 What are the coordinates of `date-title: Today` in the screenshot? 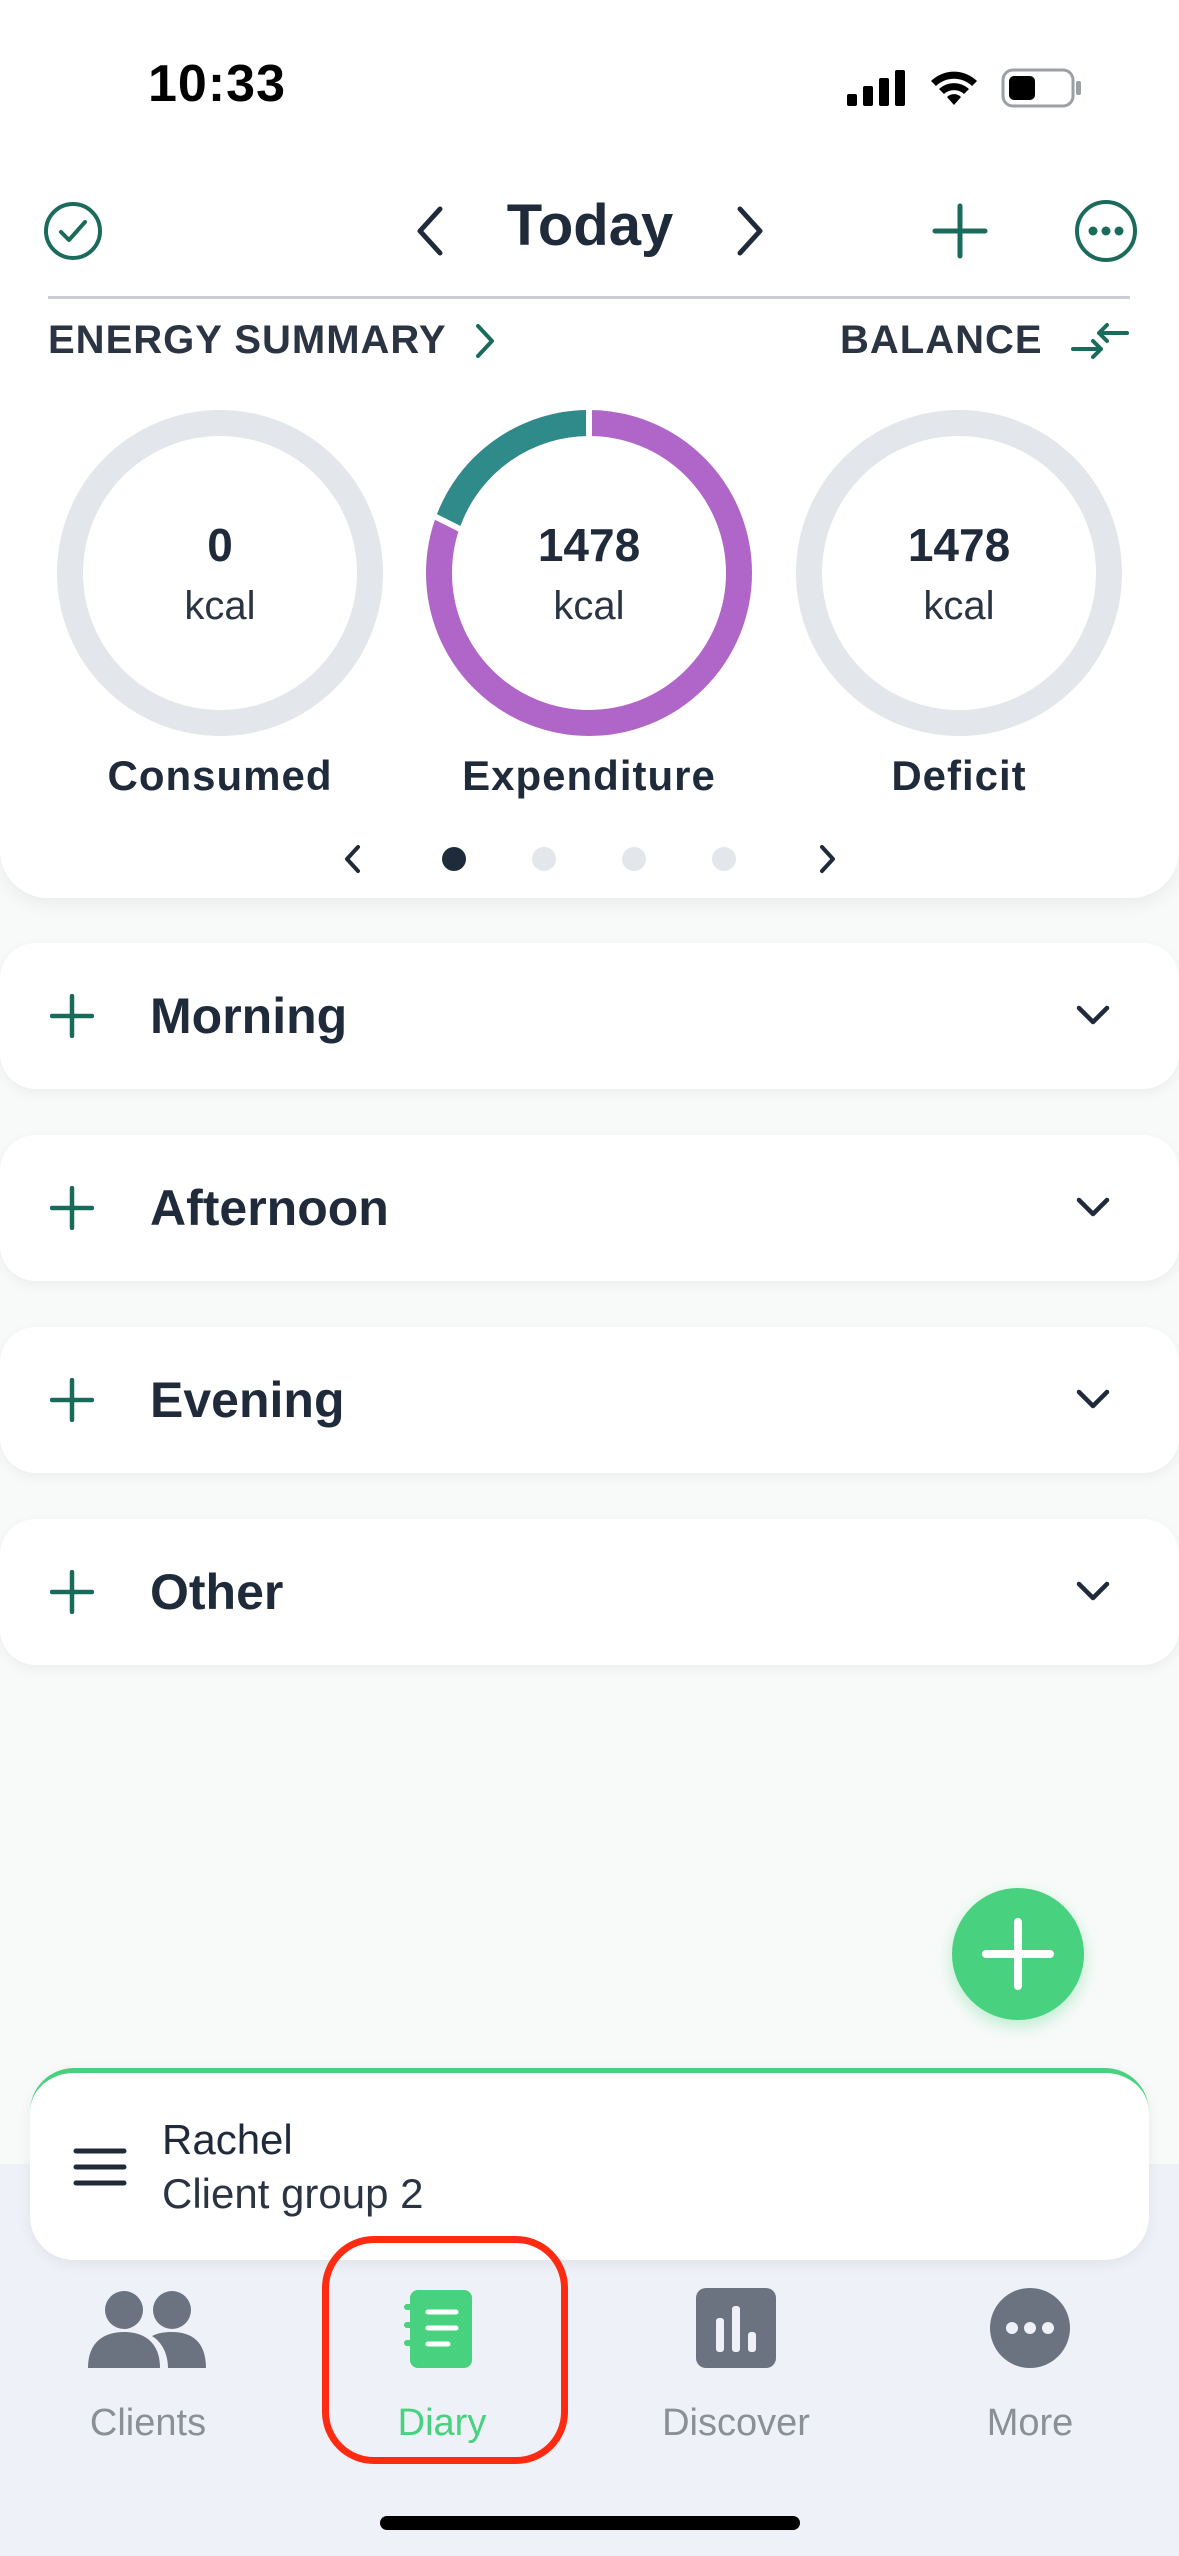 It's located at (590, 225).